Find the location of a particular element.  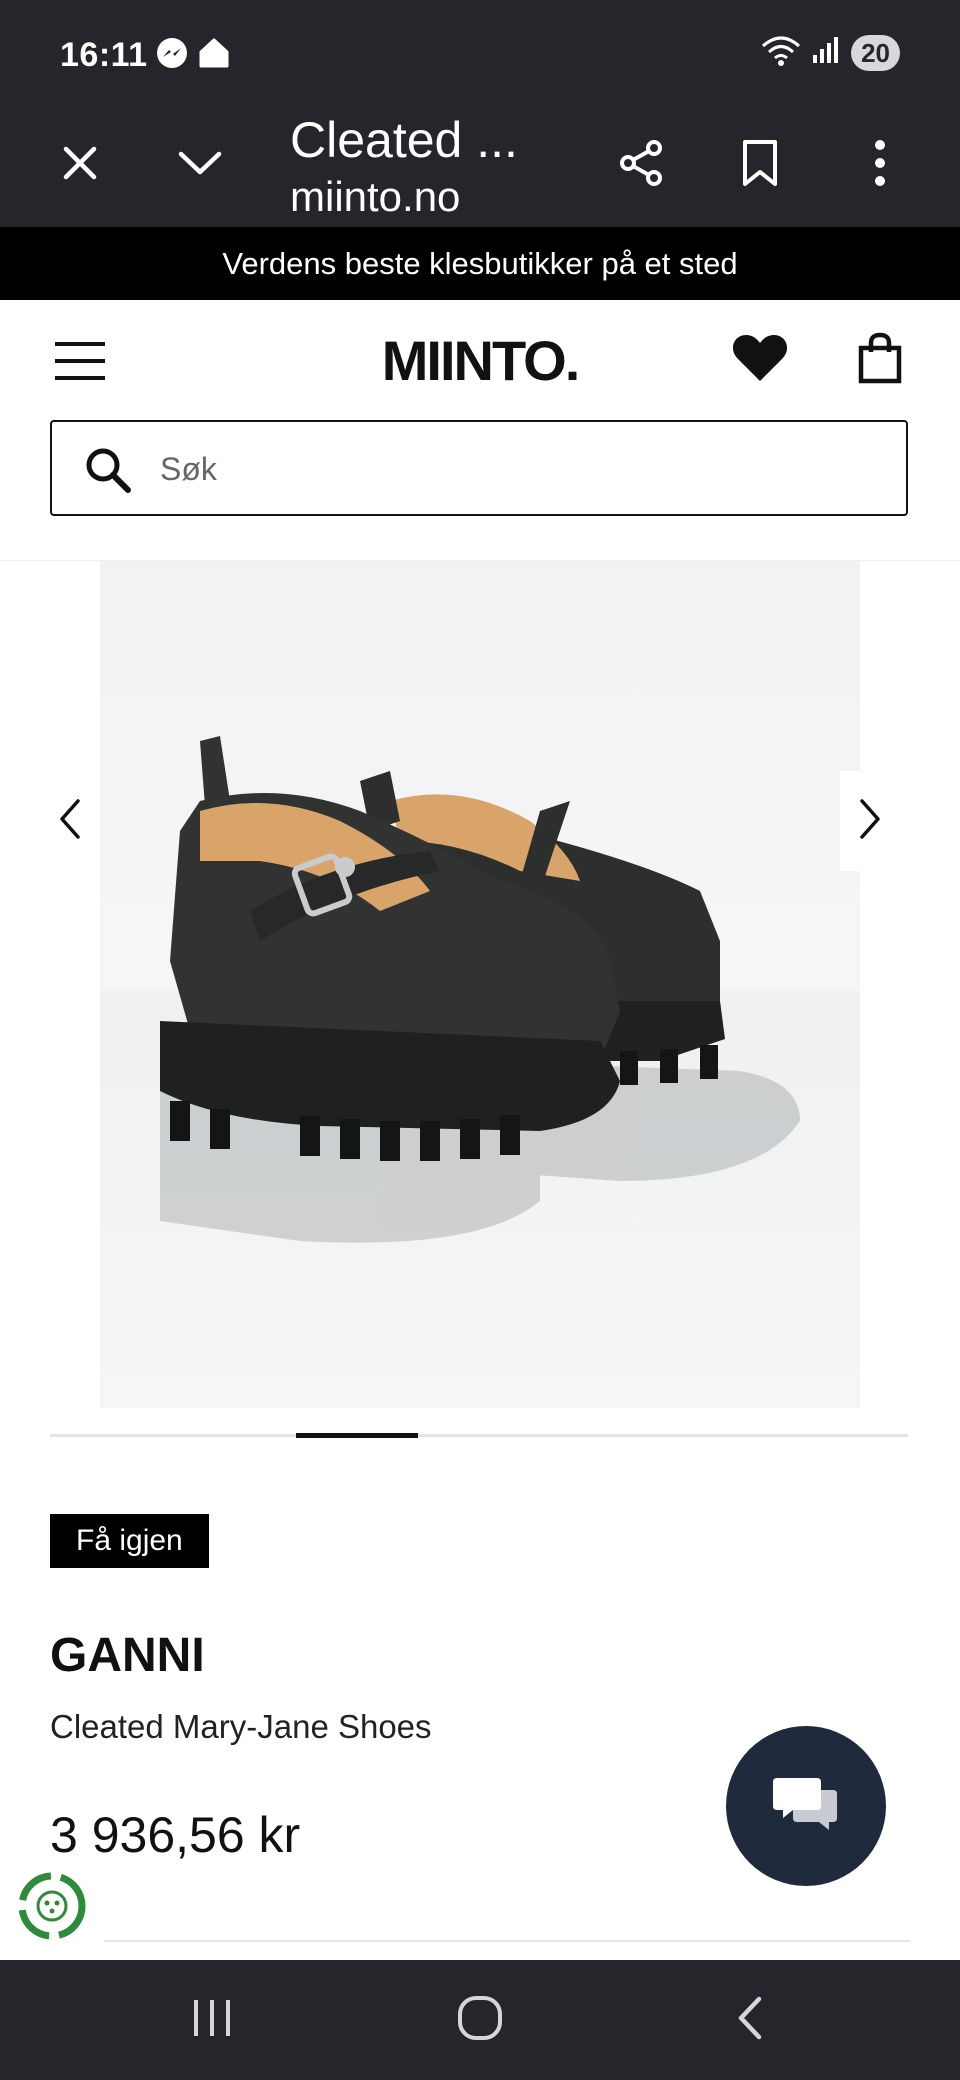

recent-apps-button is located at coordinates (212, 2020).